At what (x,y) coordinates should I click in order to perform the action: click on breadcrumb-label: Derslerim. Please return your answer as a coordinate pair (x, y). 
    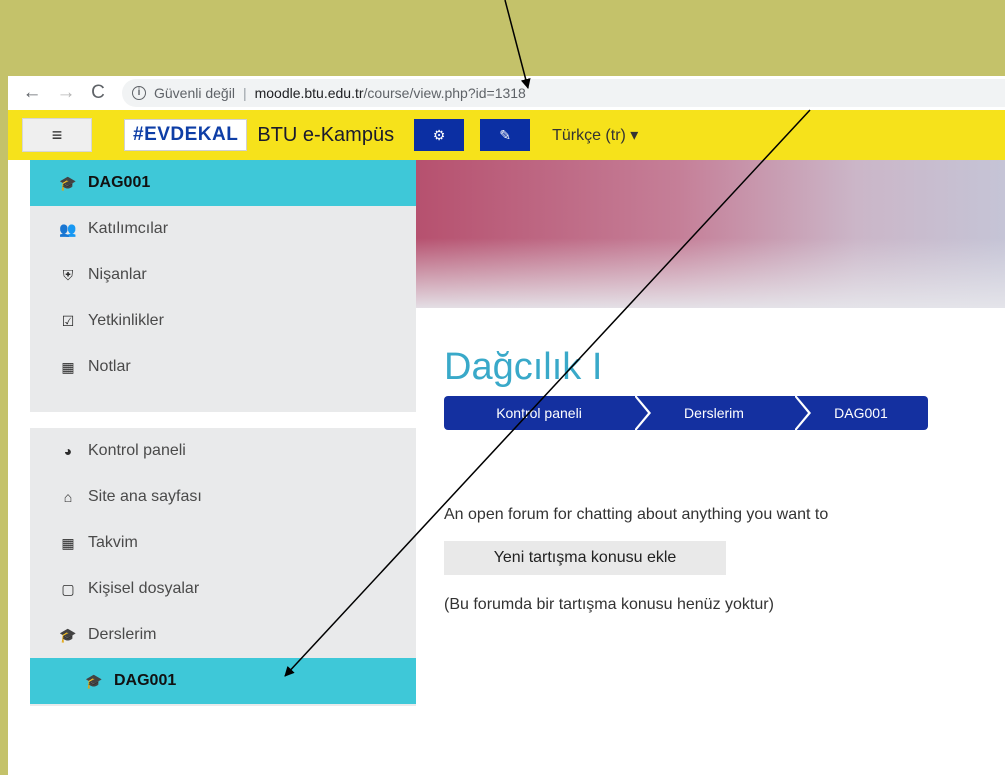
    Looking at the image, I should click on (714, 413).